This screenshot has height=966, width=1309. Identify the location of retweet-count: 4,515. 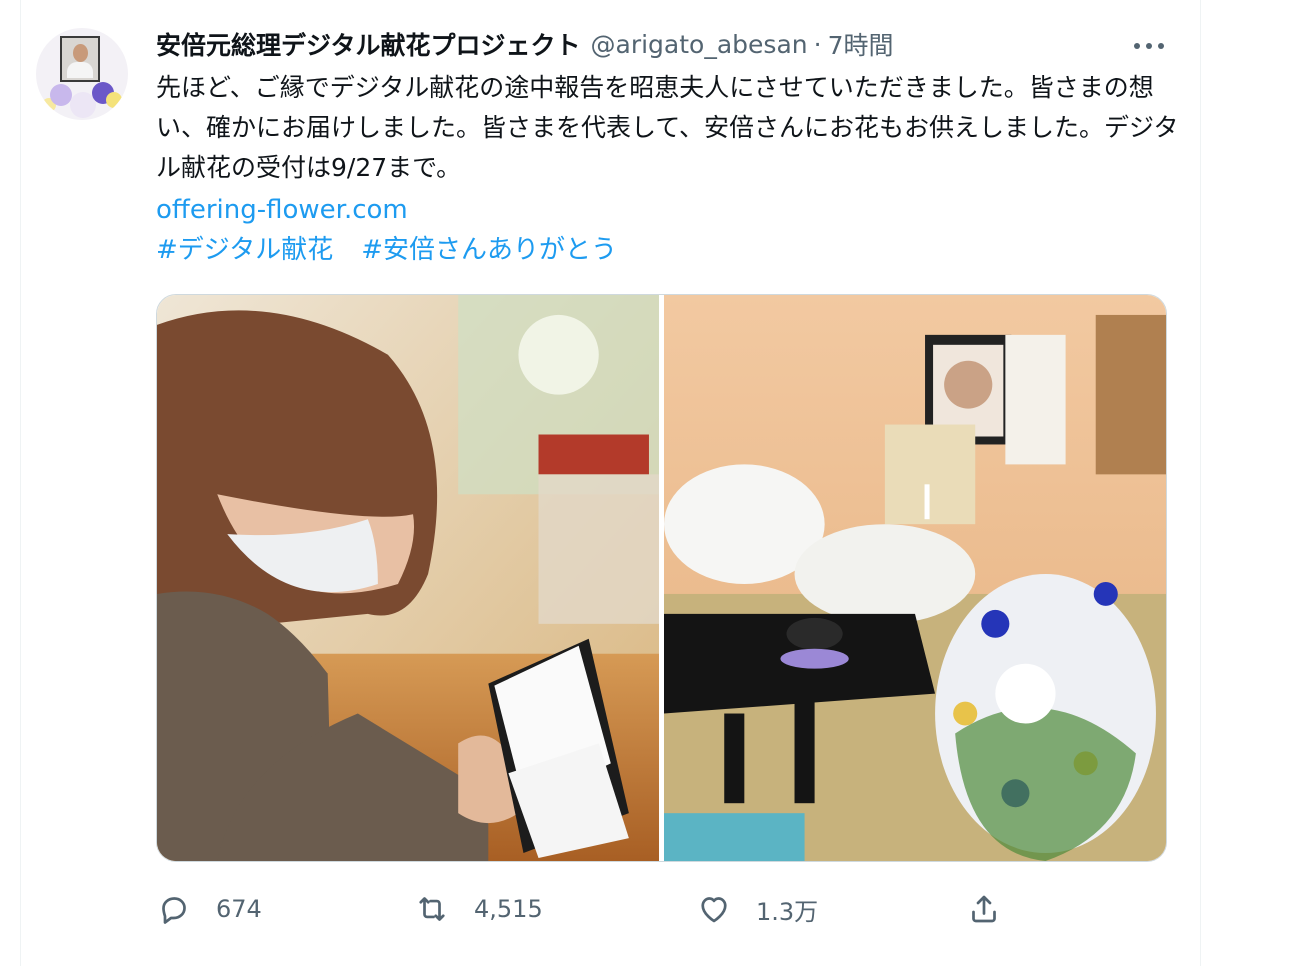
(508, 909).